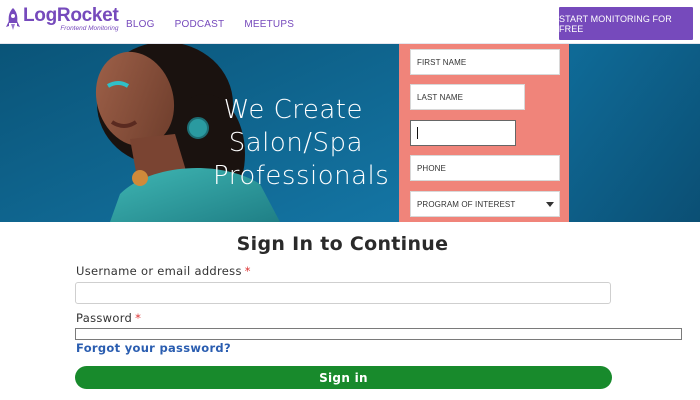 The image size is (700, 400). What do you see at coordinates (104, 318) in the screenshot?
I see `password-label-text: Password` at bounding box center [104, 318].